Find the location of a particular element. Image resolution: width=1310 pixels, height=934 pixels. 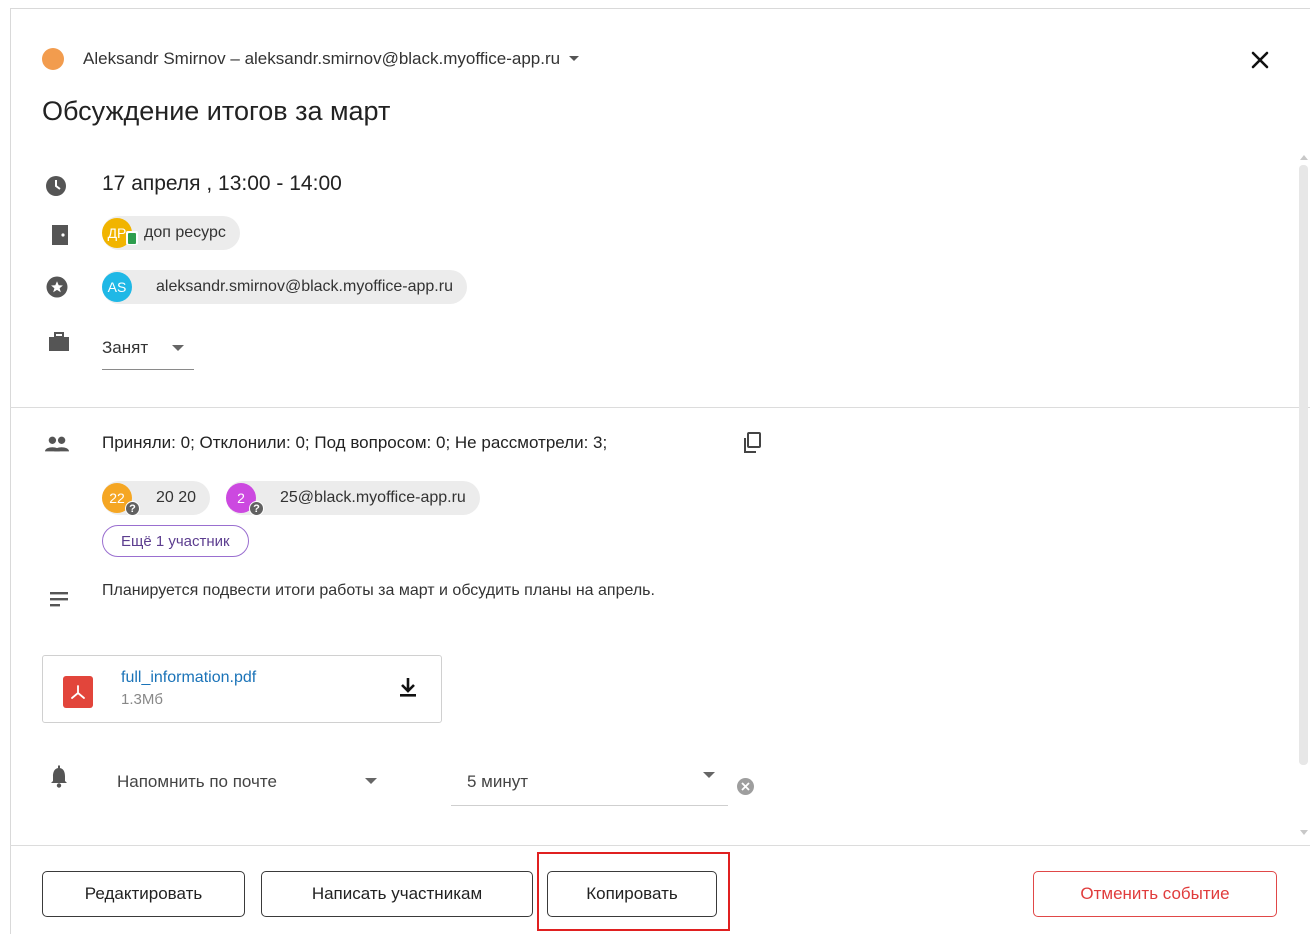

scroll-down-arrow is located at coordinates (1304, 832).